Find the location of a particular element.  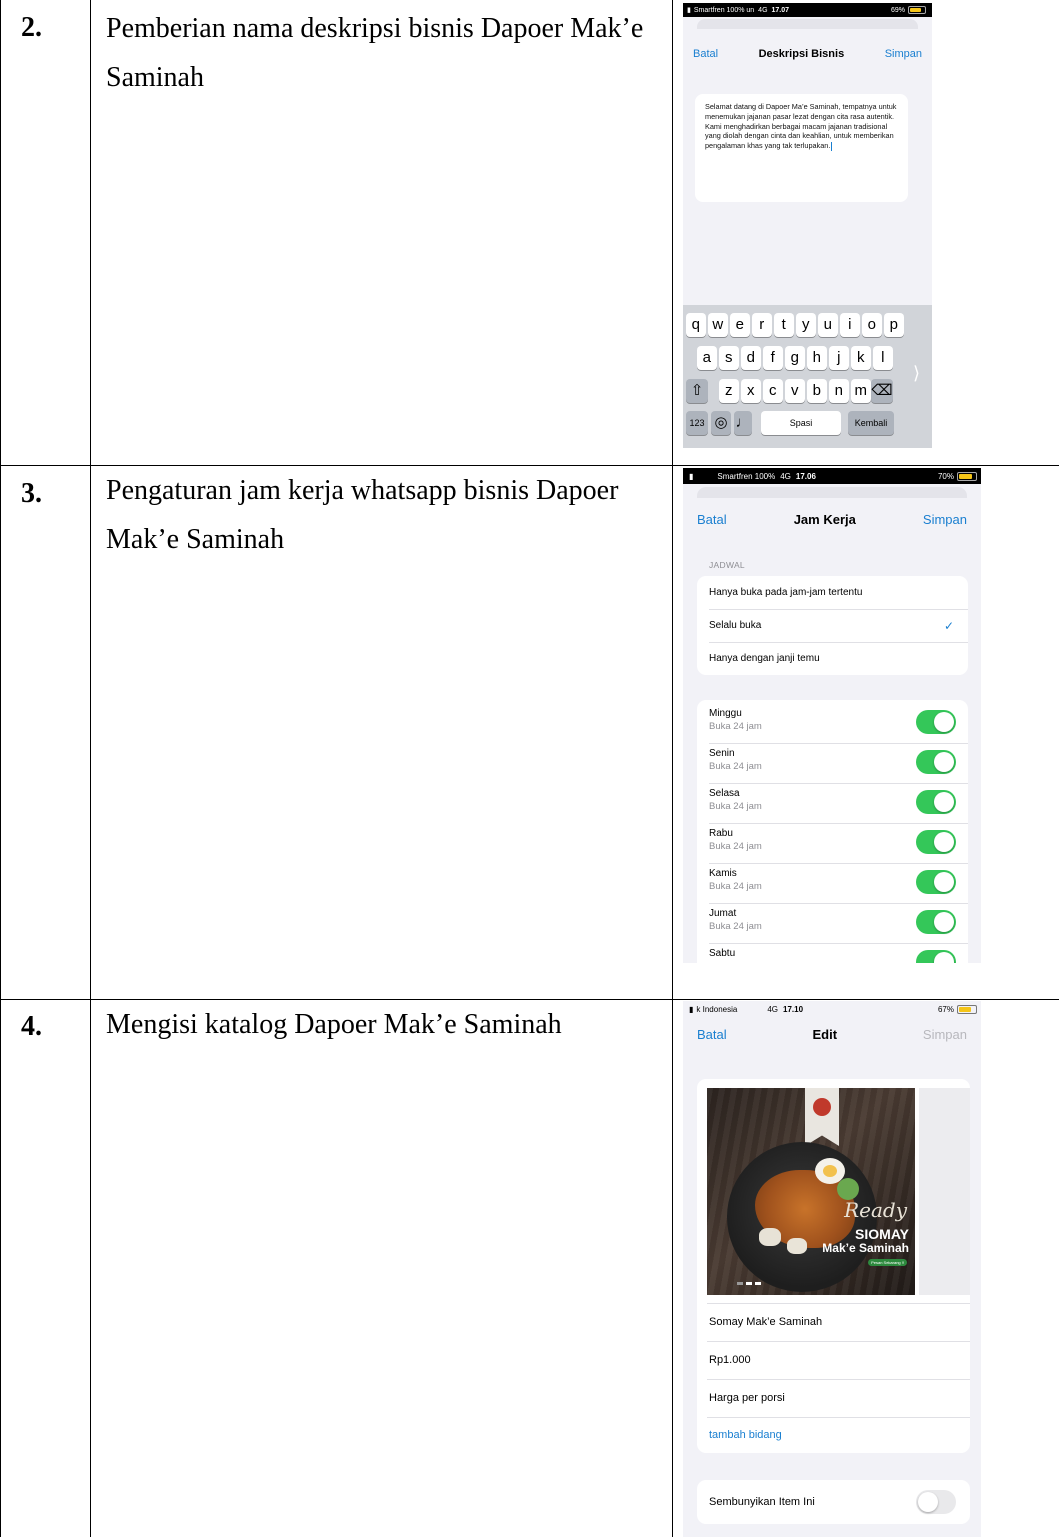

next-photo-slot is located at coordinates (944, 1191).